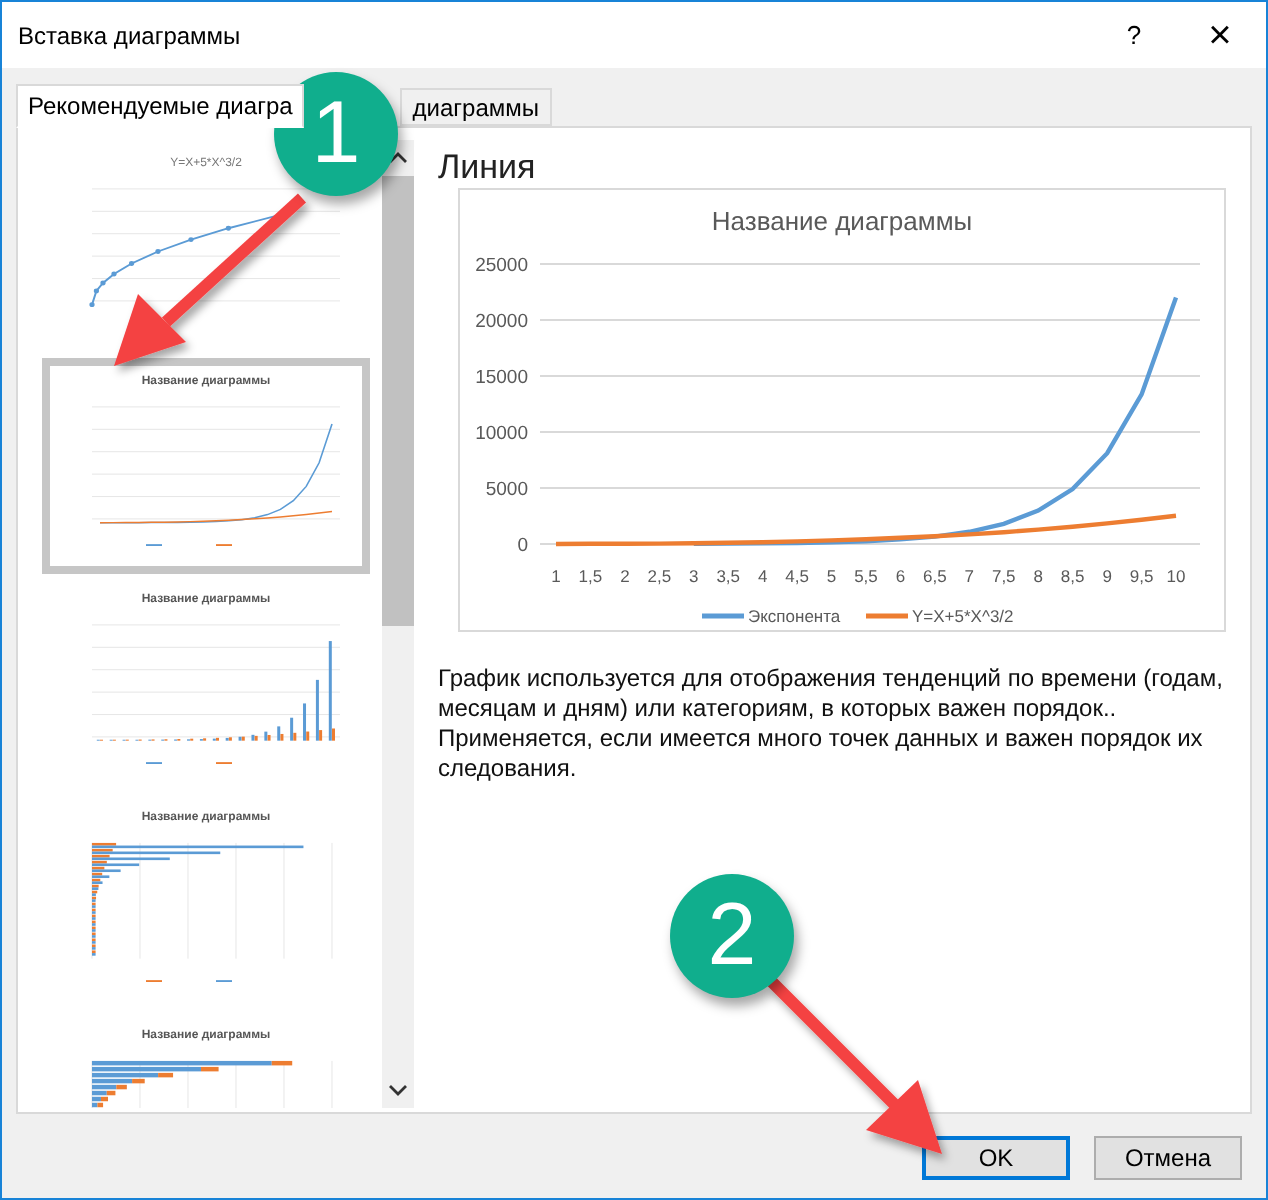 This screenshot has height=1200, width=1268. Describe the element at coordinates (762, 576) in the screenshot. I see `axis-tick-label: 4` at that location.